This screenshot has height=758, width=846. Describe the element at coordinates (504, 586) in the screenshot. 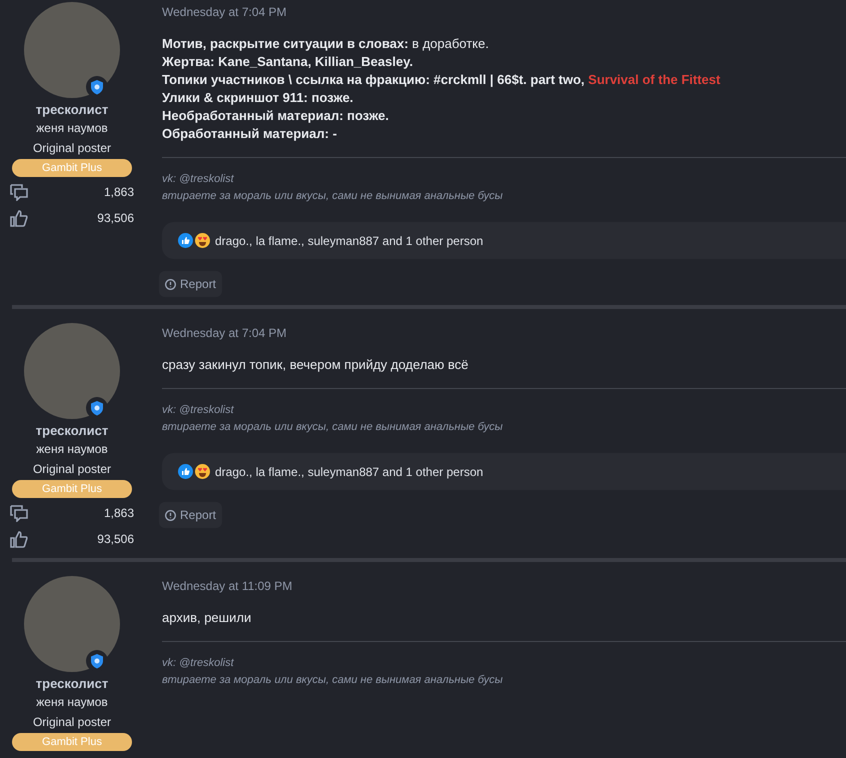

I see `post-date: Wednesday at 11:09 PM` at that location.